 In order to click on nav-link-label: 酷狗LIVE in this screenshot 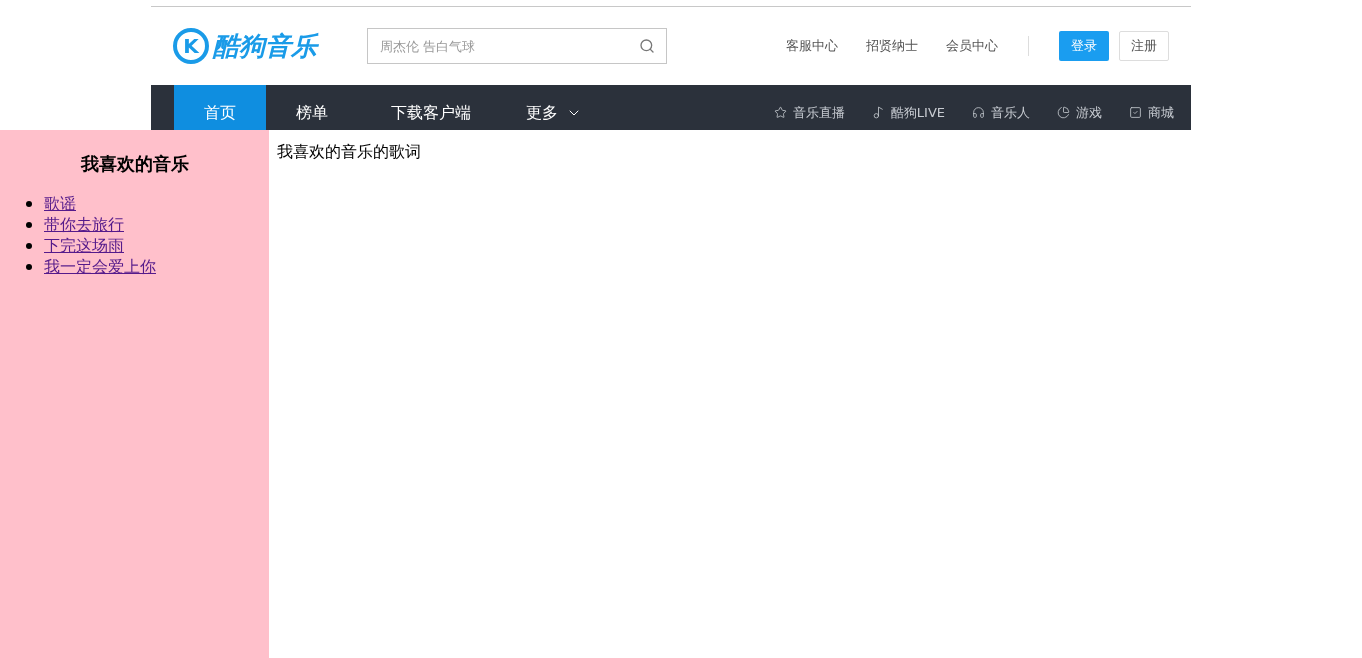, I will do `click(917, 112)`.